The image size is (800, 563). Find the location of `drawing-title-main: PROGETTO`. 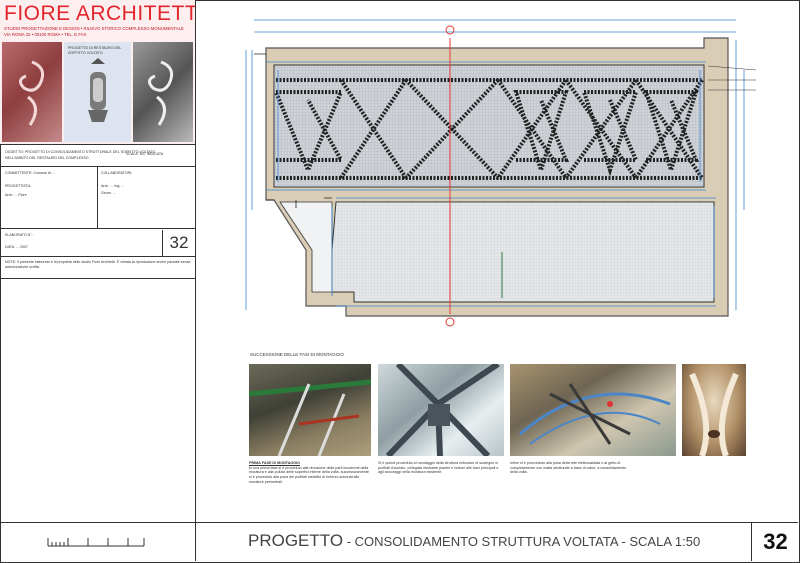

drawing-title-main: PROGETTO is located at coordinates (296, 540).